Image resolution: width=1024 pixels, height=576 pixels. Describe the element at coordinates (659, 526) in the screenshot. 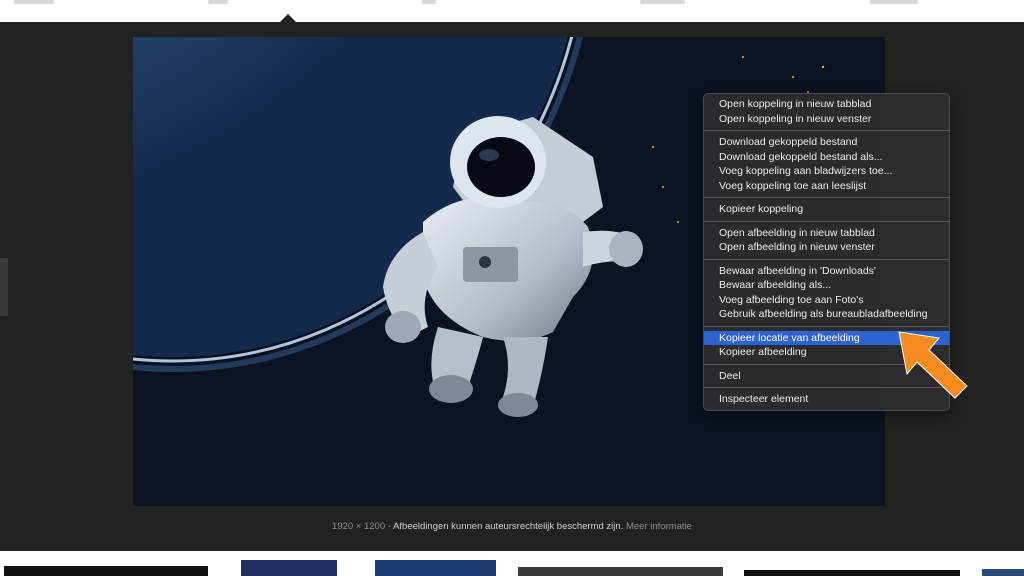

I see `more-info-link: Meer informatie` at that location.